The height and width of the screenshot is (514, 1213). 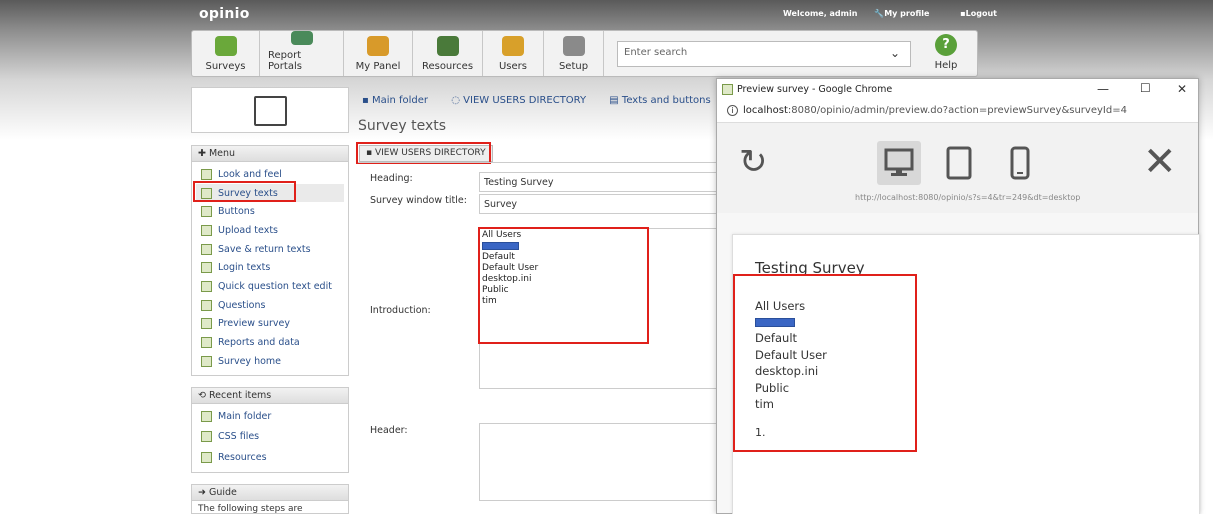 I want to click on window-titlebar: Preview survey - Google Chrome — ☐ ✕, so click(x=957, y=90).